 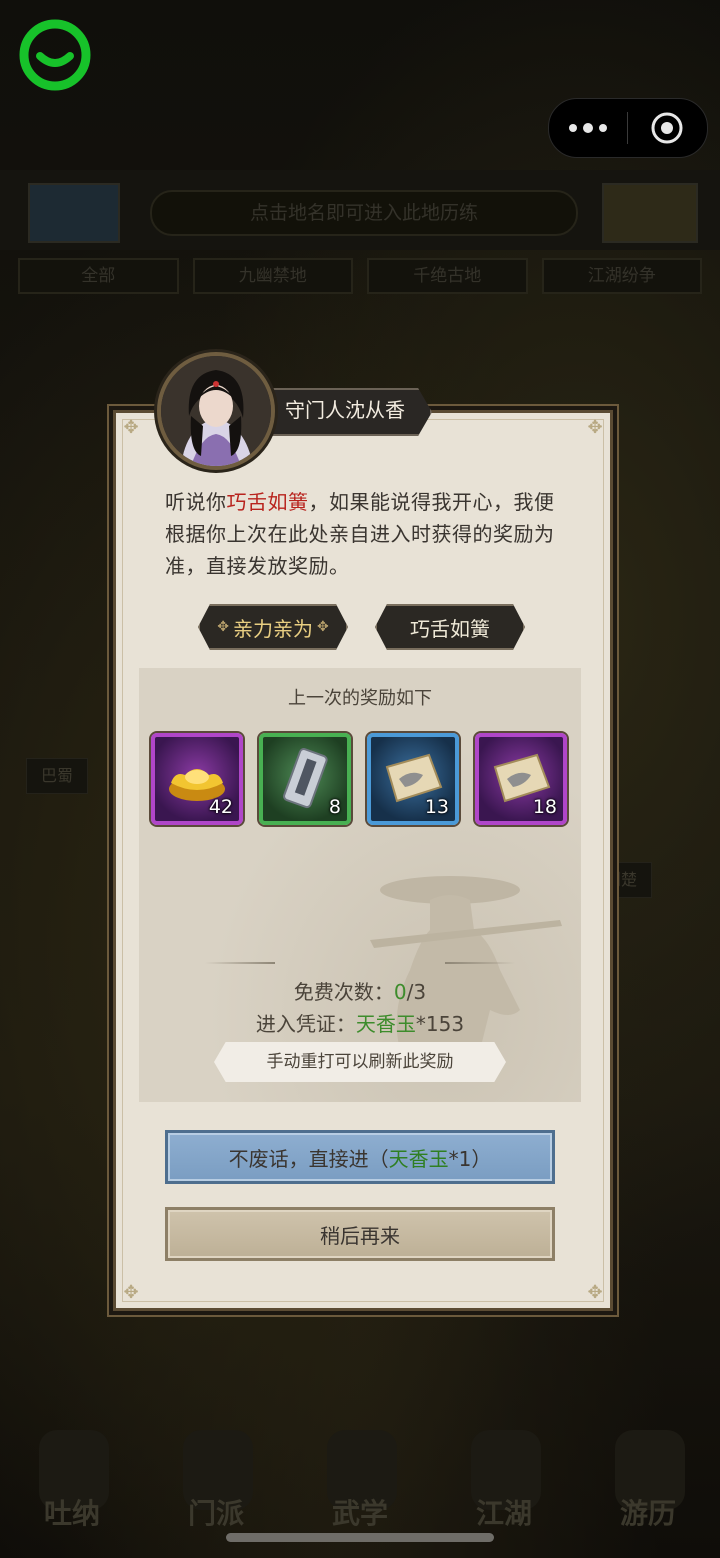 I want to click on map-scroll-left, so click(x=74, y=213).